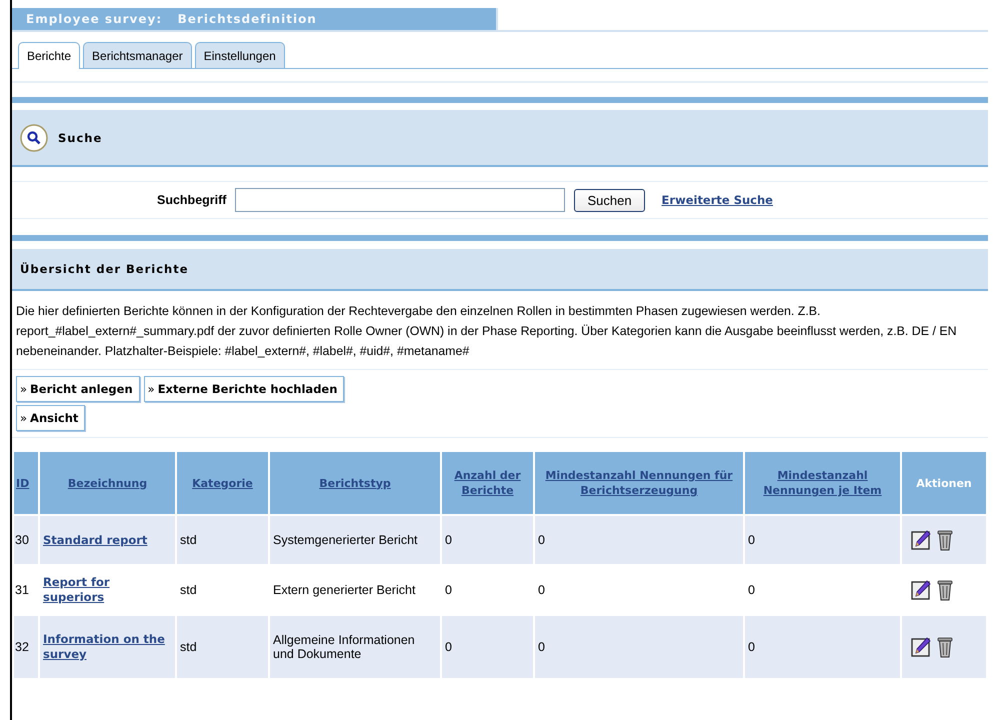  What do you see at coordinates (344, 647) in the screenshot?
I see `table-cell: Allgemeine Informationen und Dokumente` at bounding box center [344, 647].